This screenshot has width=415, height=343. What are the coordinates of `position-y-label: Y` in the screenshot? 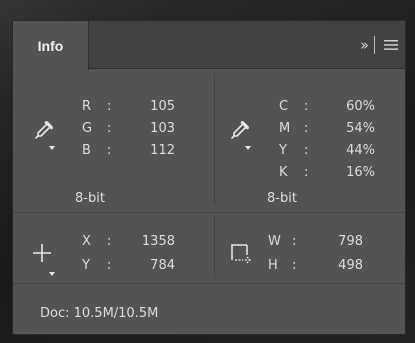 It's located at (86, 265).